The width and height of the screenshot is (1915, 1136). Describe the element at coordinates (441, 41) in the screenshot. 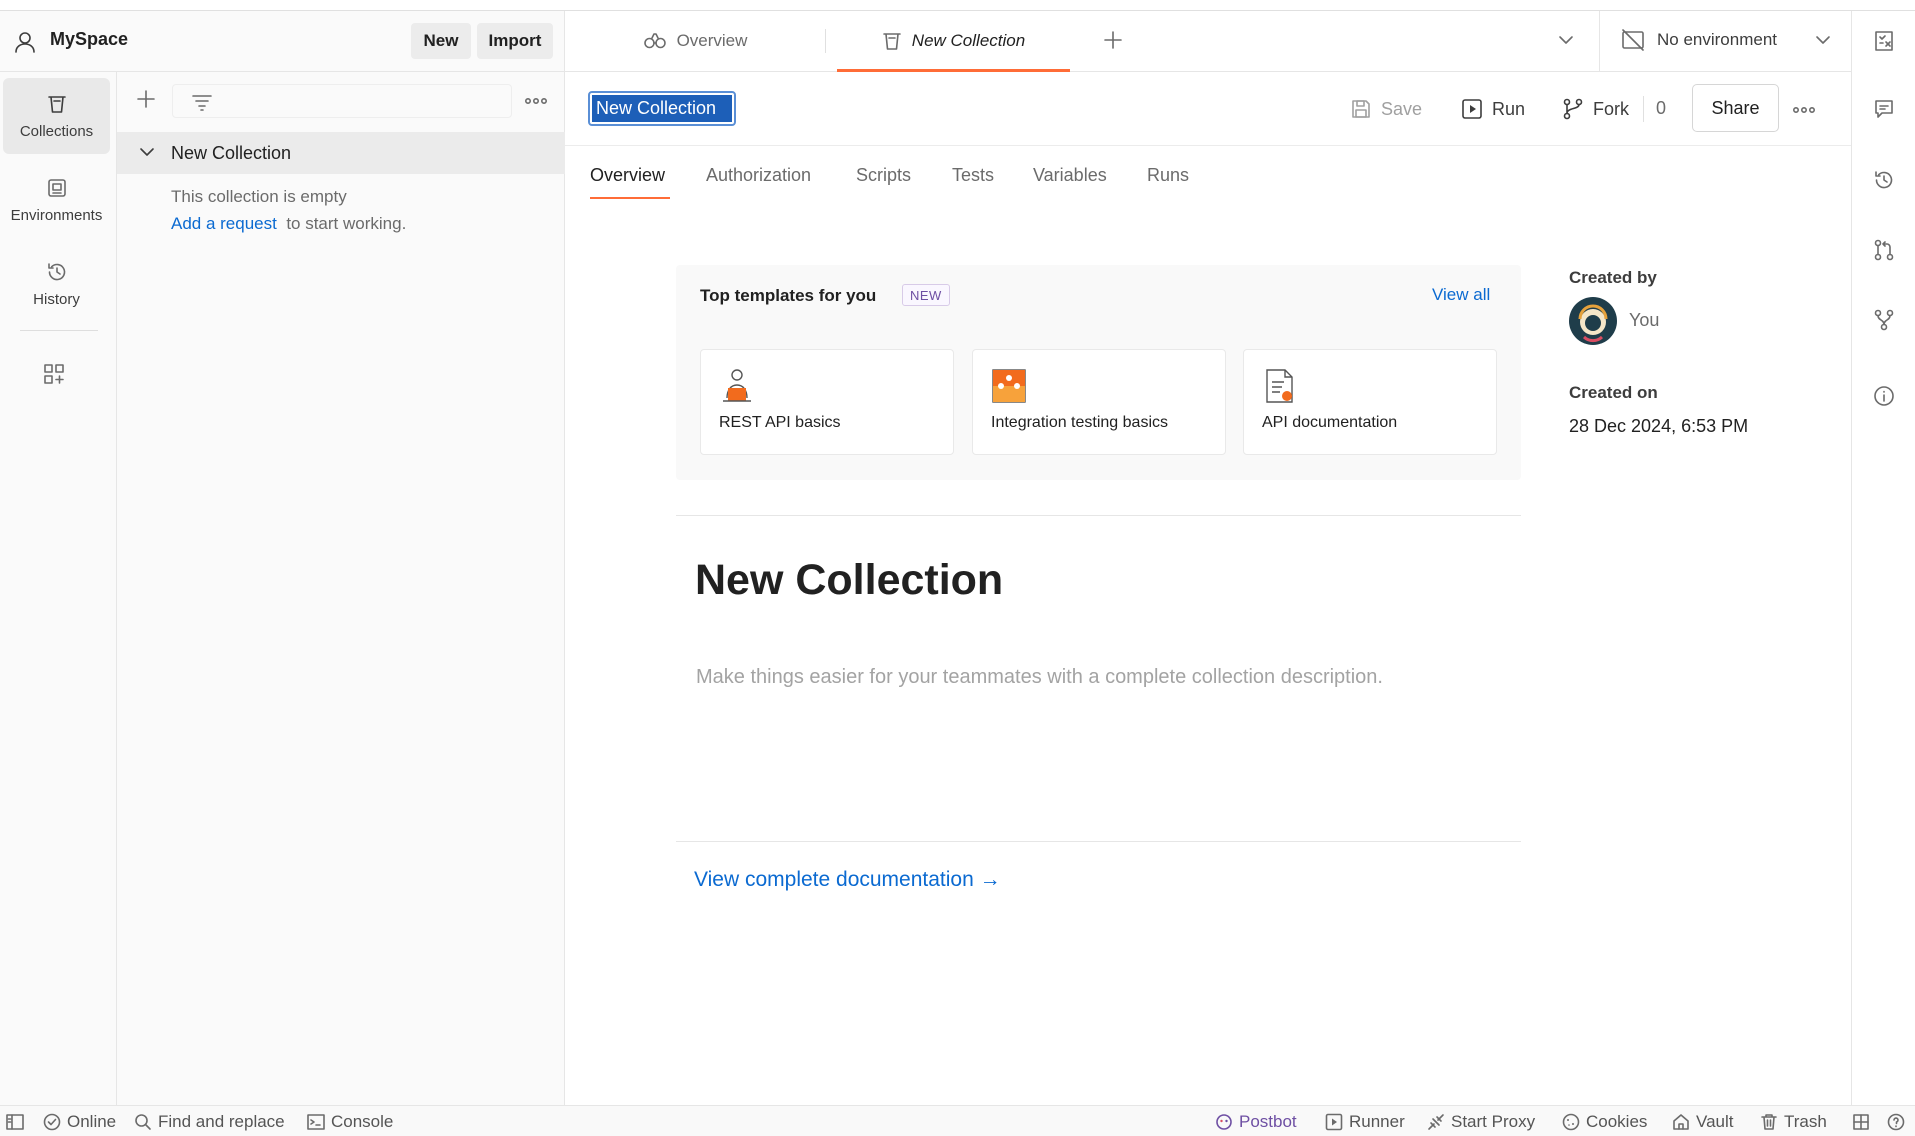

I see `new-button: New` at that location.